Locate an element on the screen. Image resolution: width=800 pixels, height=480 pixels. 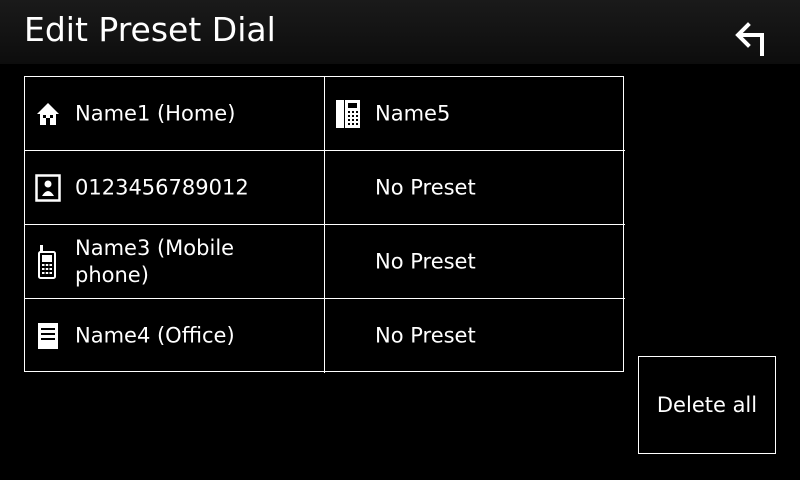
general-phone-icon is located at coordinates (348, 114).